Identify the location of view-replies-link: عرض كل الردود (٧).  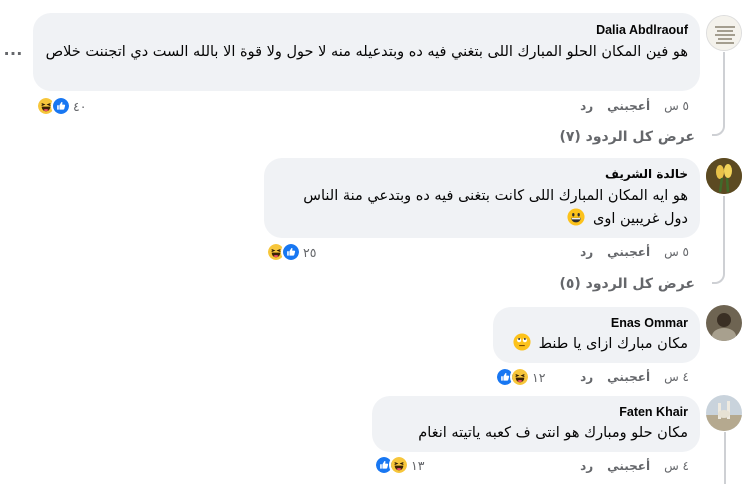
(627, 137).